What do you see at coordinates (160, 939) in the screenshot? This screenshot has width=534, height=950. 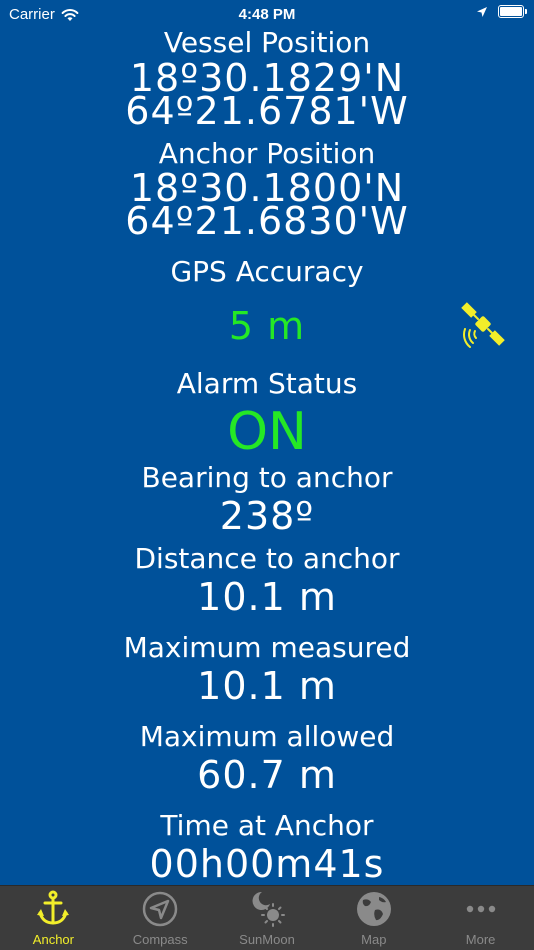 I see `tab-compass-label: Compass` at bounding box center [160, 939].